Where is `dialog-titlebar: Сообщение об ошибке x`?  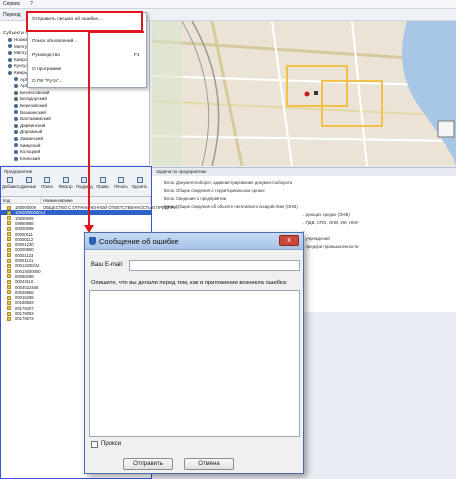
dialog-titlebar: Сообщение об ошибке x is located at coordinates (194, 241).